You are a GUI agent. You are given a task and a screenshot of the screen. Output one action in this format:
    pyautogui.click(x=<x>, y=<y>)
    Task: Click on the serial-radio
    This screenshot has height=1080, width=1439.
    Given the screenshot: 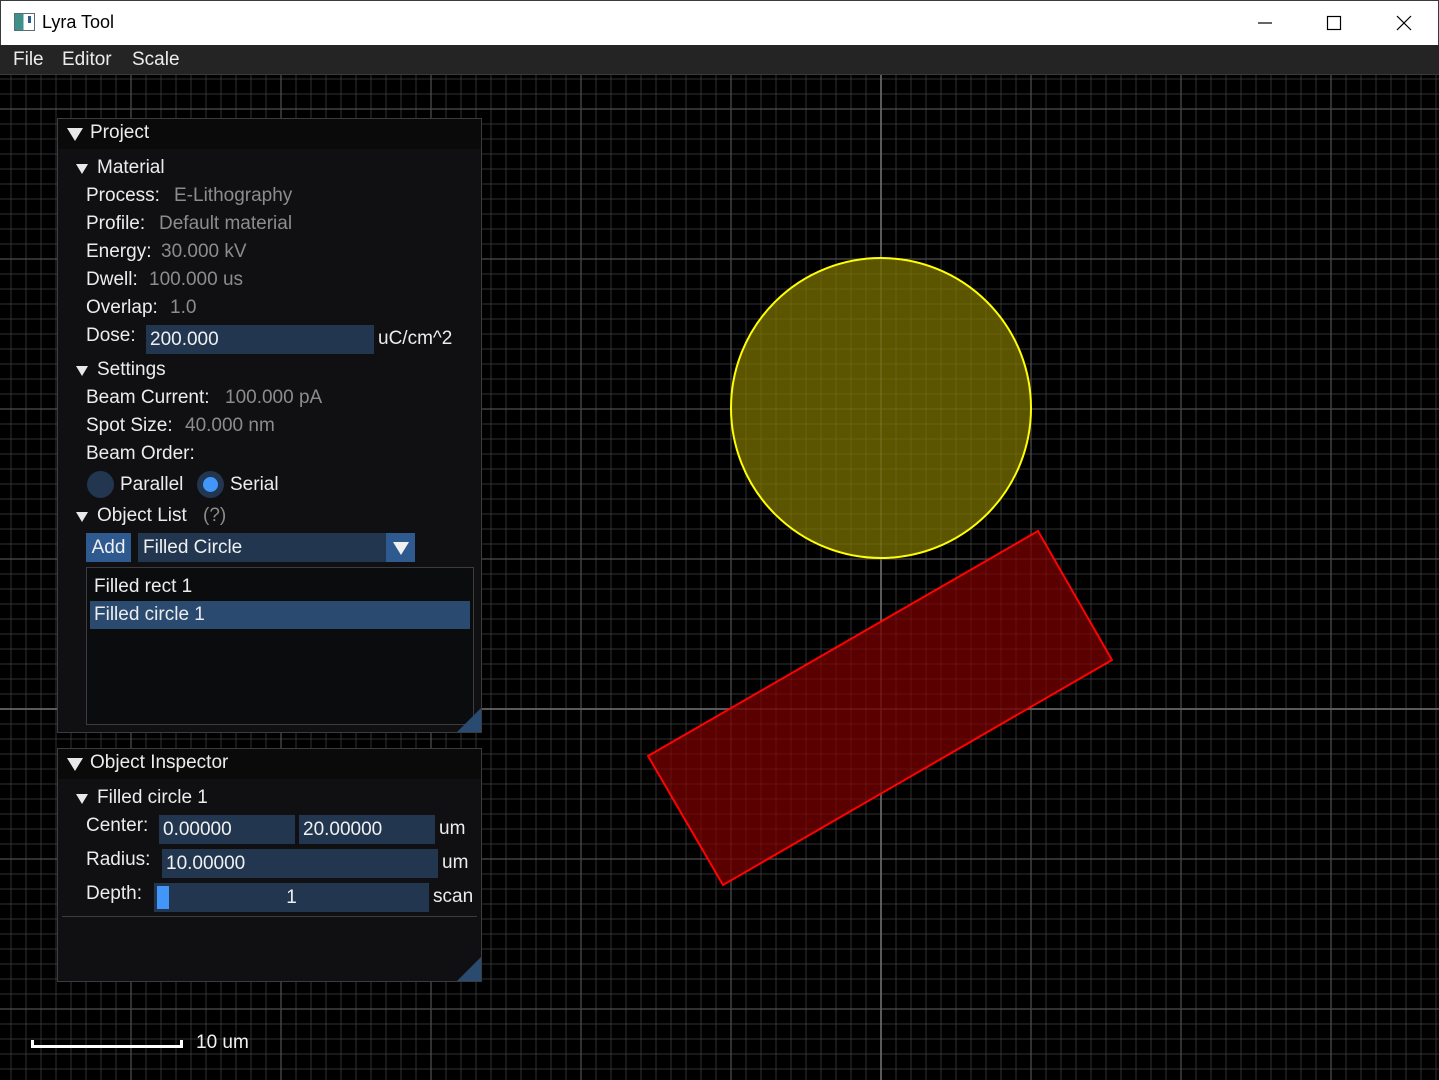 What is the action you would take?
    pyautogui.click(x=210, y=484)
    